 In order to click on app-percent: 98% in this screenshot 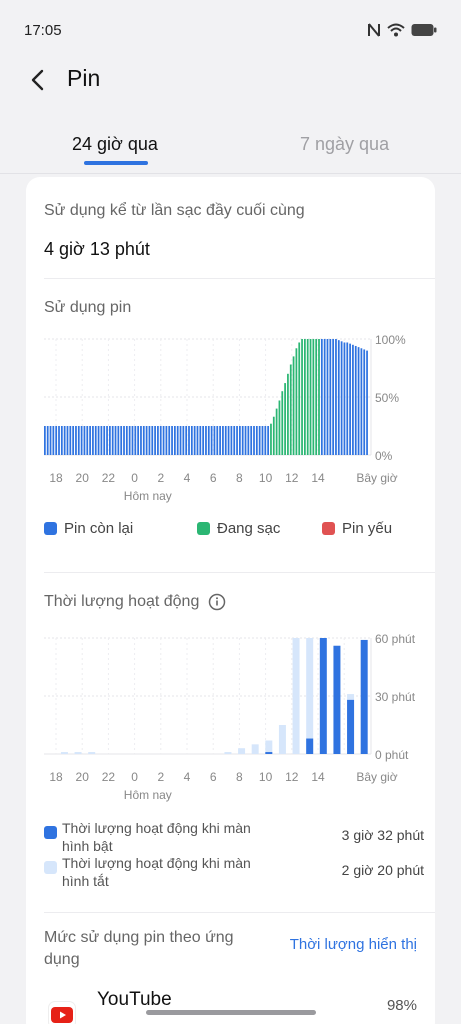, I will do `click(401, 1005)`.